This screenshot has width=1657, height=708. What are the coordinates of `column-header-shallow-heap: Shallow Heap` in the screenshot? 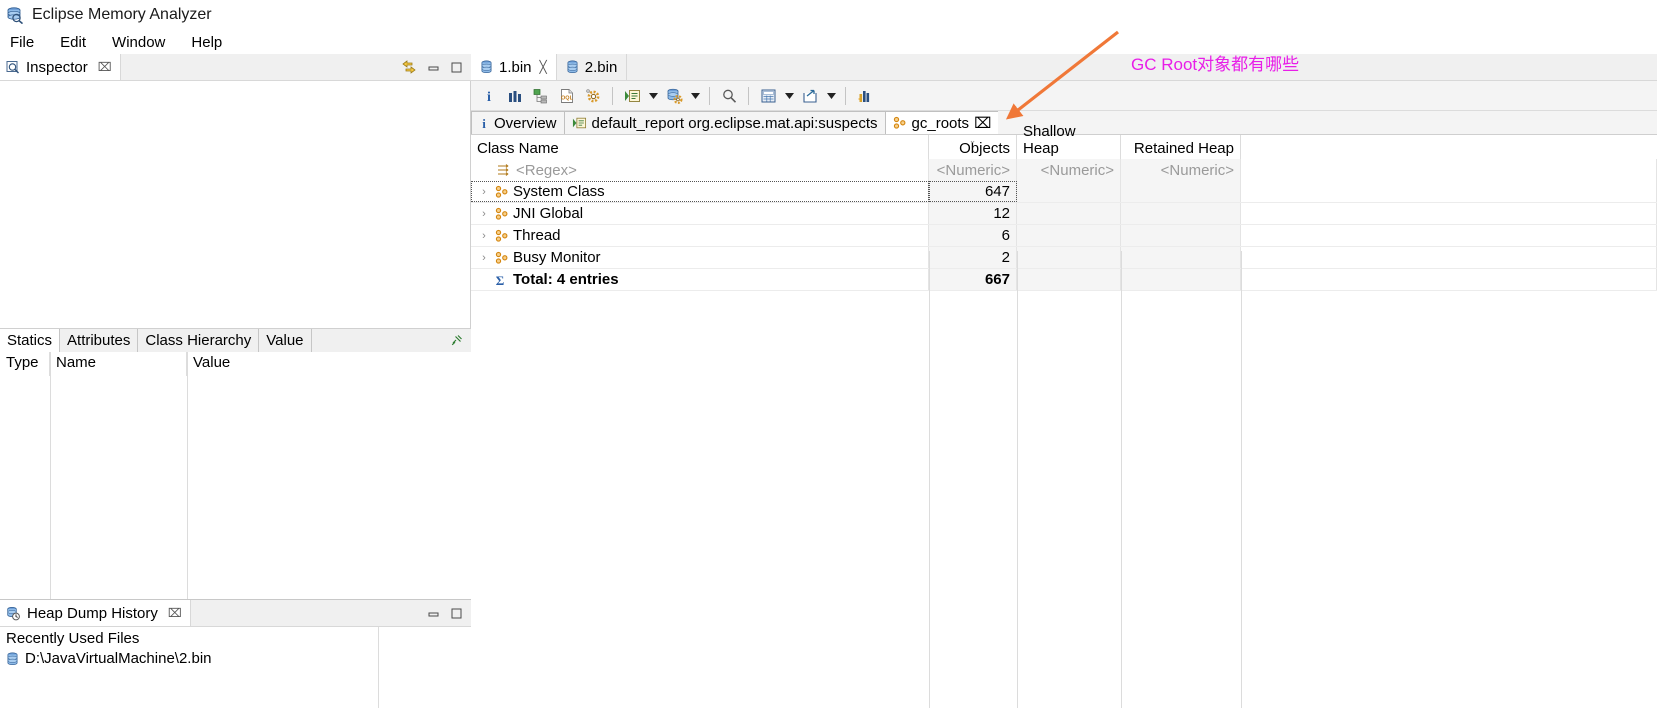 It's located at (1069, 141).